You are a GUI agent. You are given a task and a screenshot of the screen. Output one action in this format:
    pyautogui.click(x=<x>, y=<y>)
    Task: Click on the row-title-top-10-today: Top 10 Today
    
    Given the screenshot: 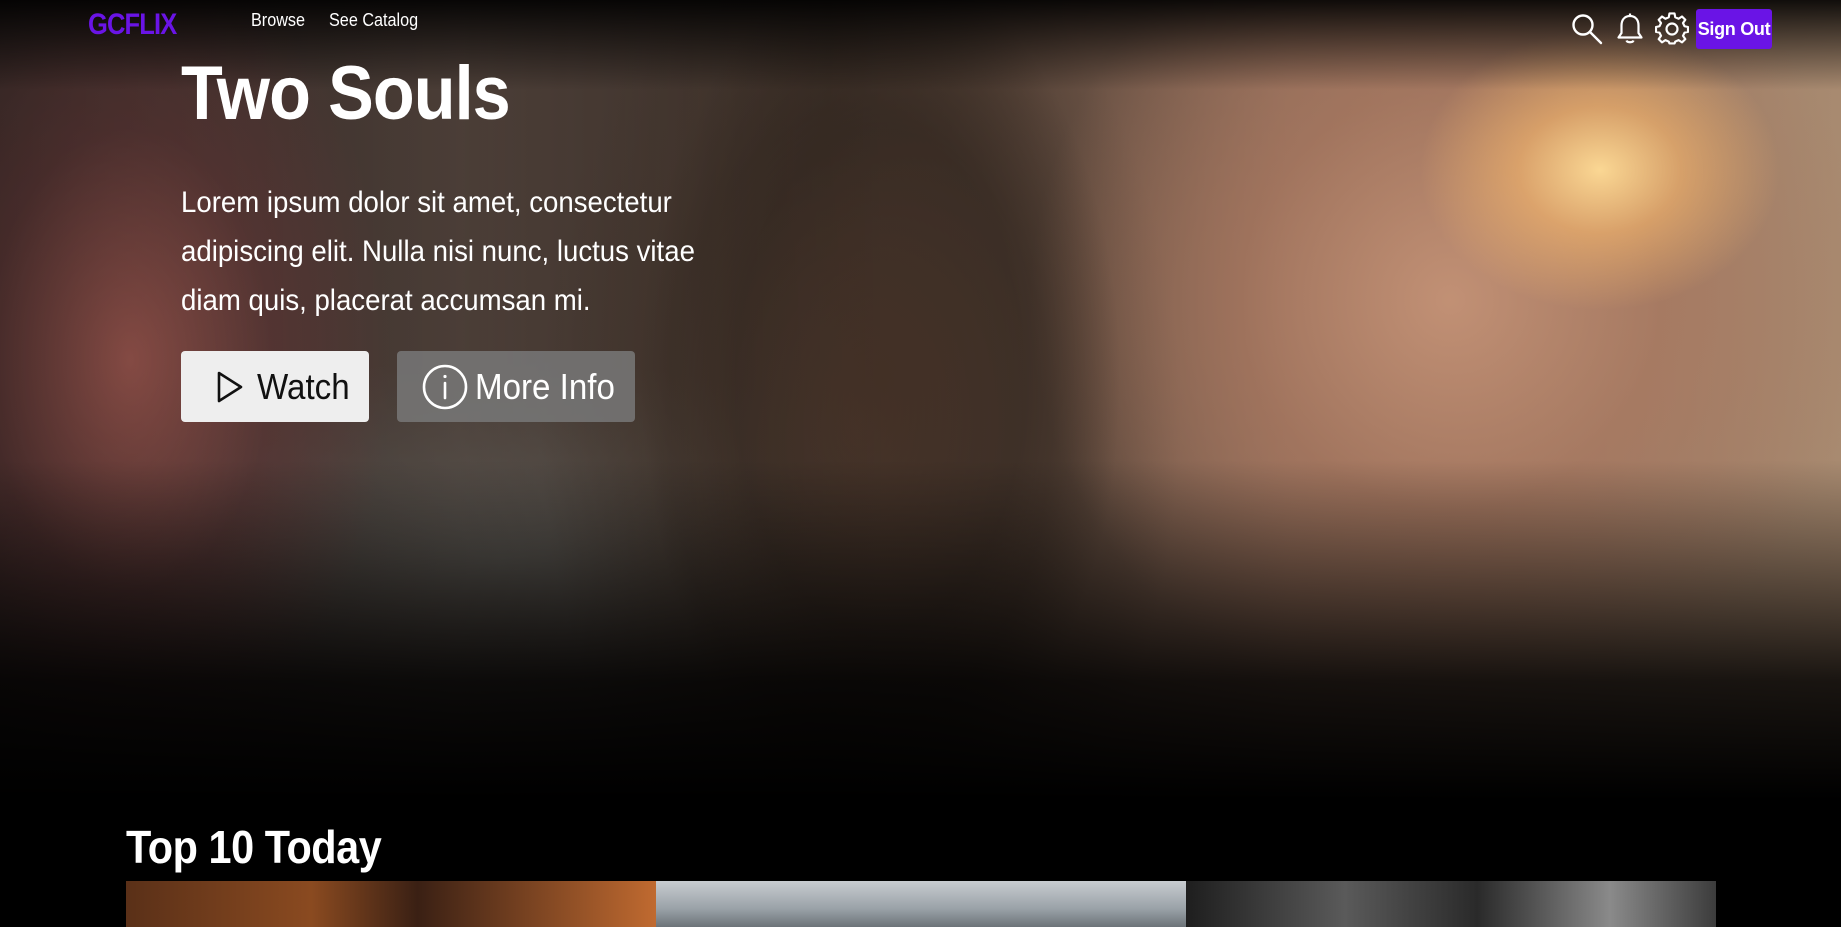 What is the action you would take?
    pyautogui.click(x=254, y=847)
    